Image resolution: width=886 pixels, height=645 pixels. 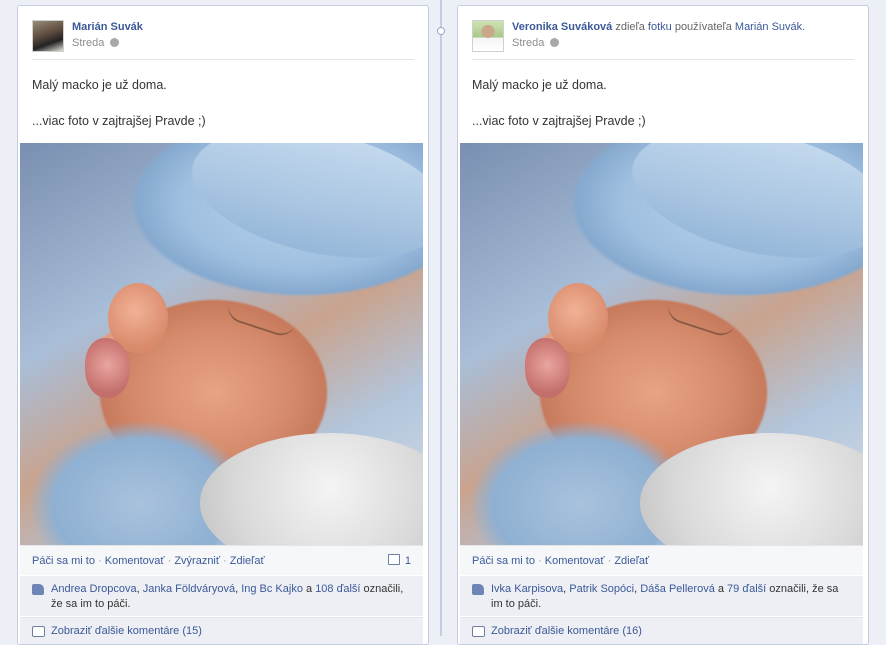 What do you see at coordinates (407, 561) in the screenshot?
I see `comment-count-value: 1` at bounding box center [407, 561].